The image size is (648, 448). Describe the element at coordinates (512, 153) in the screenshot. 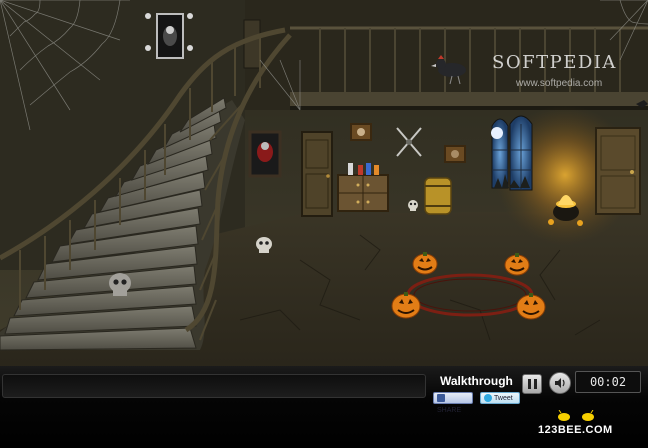

I see `gothic-window` at that location.